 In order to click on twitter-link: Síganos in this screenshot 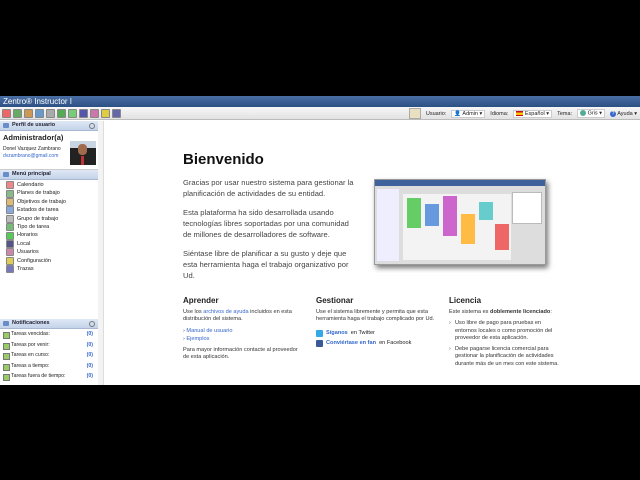, I will do `click(337, 333)`.